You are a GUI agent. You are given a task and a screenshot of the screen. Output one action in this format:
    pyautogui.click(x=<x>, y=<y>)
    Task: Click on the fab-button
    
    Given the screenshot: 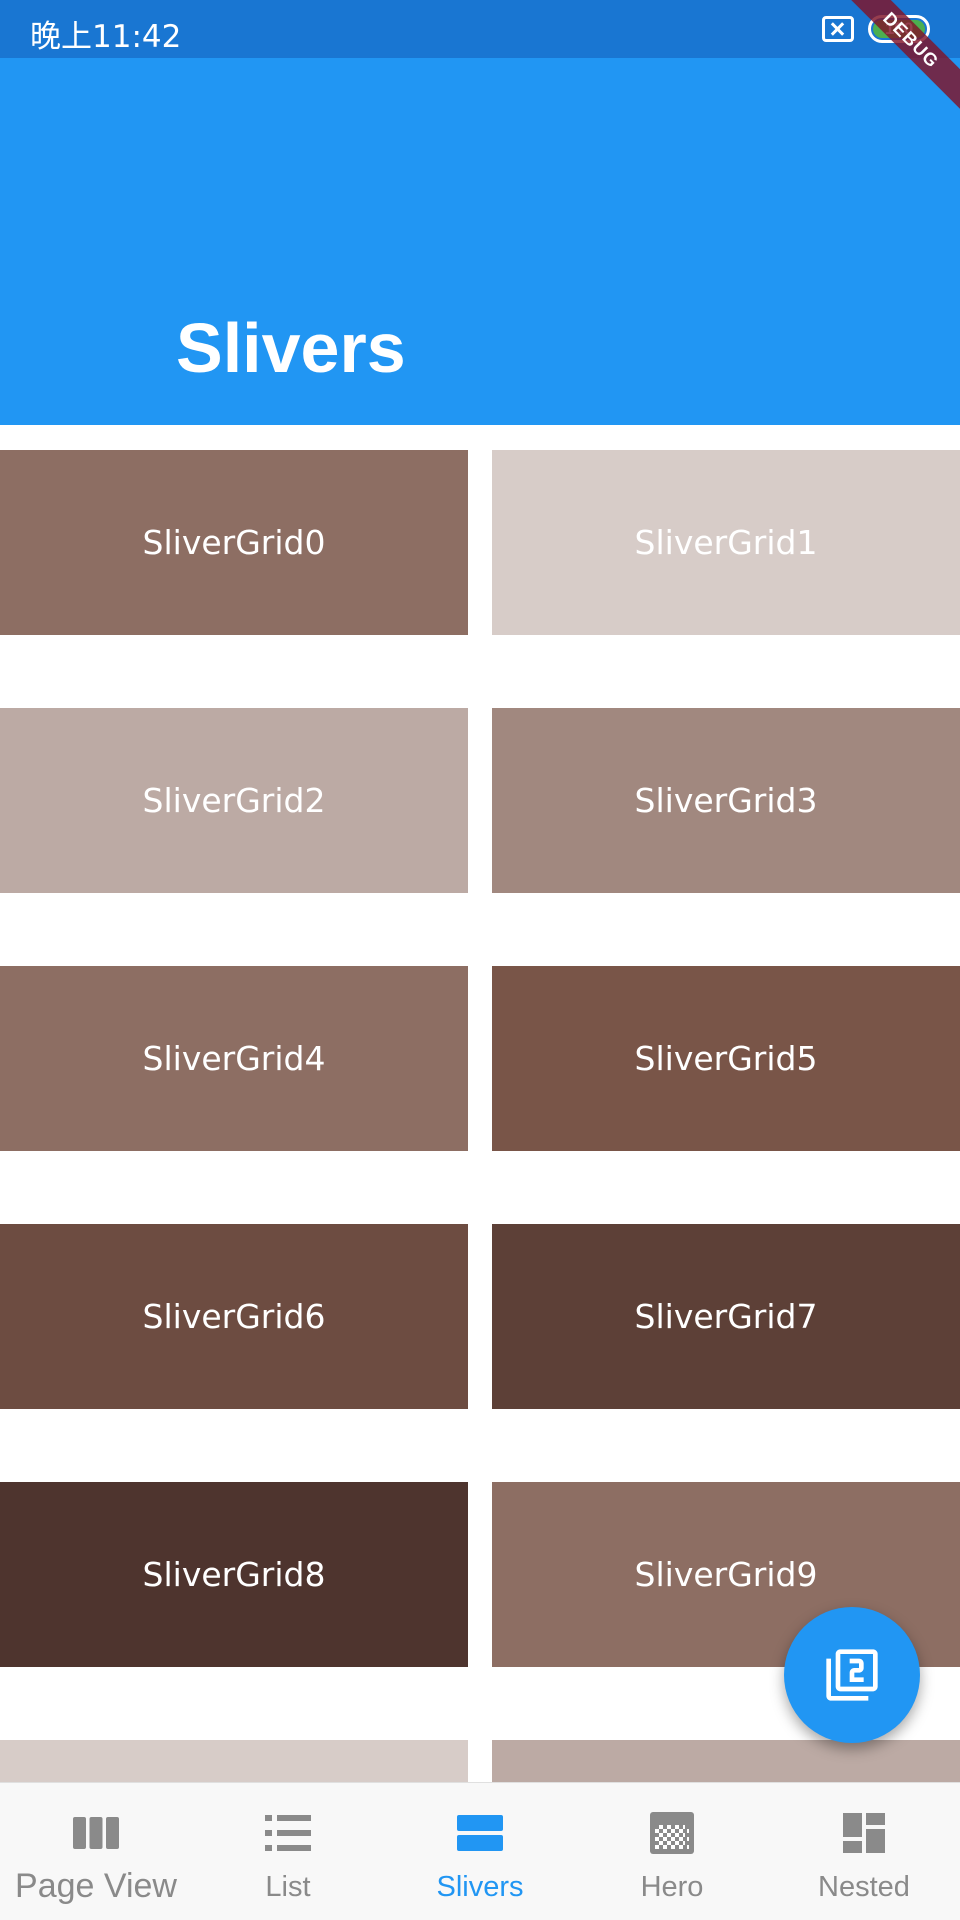 What is the action you would take?
    pyautogui.click(x=852, y=1675)
    